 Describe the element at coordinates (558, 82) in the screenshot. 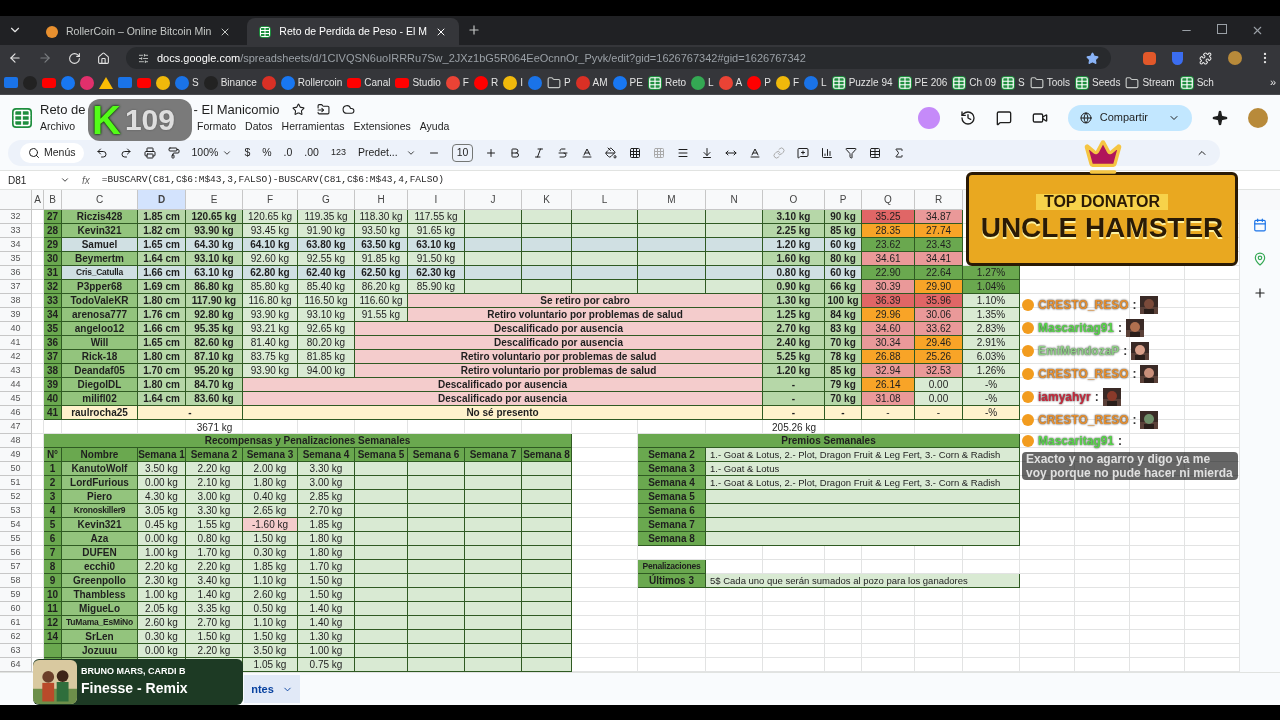

I see `bookmark: P` at that location.